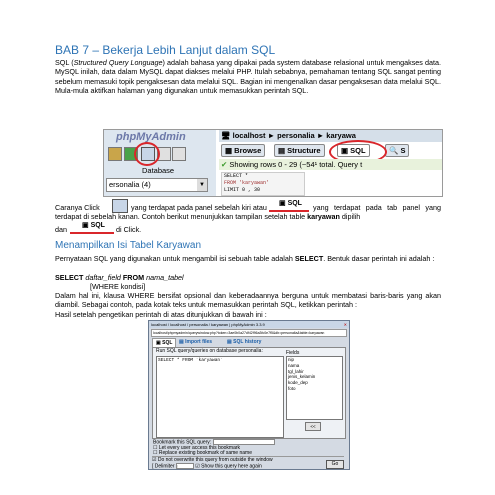 The height and width of the screenshot is (495, 495). I want to click on sec-bold: SELECT, so click(309, 258).